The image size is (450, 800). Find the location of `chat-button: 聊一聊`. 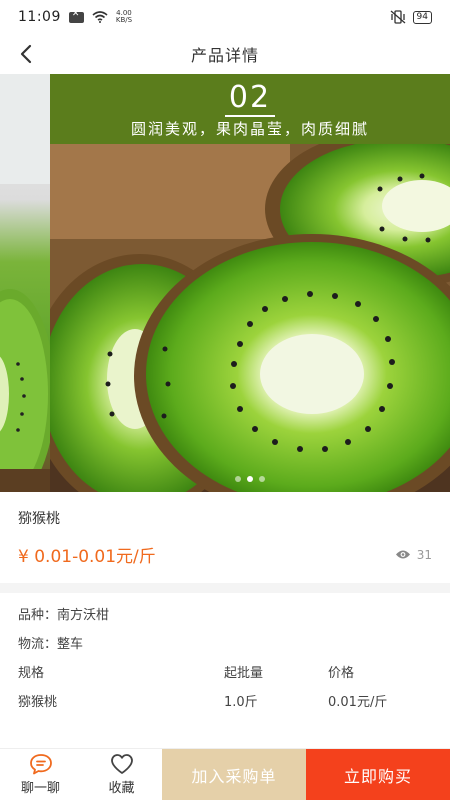

chat-button: 聊一聊 is located at coordinates (40, 774).